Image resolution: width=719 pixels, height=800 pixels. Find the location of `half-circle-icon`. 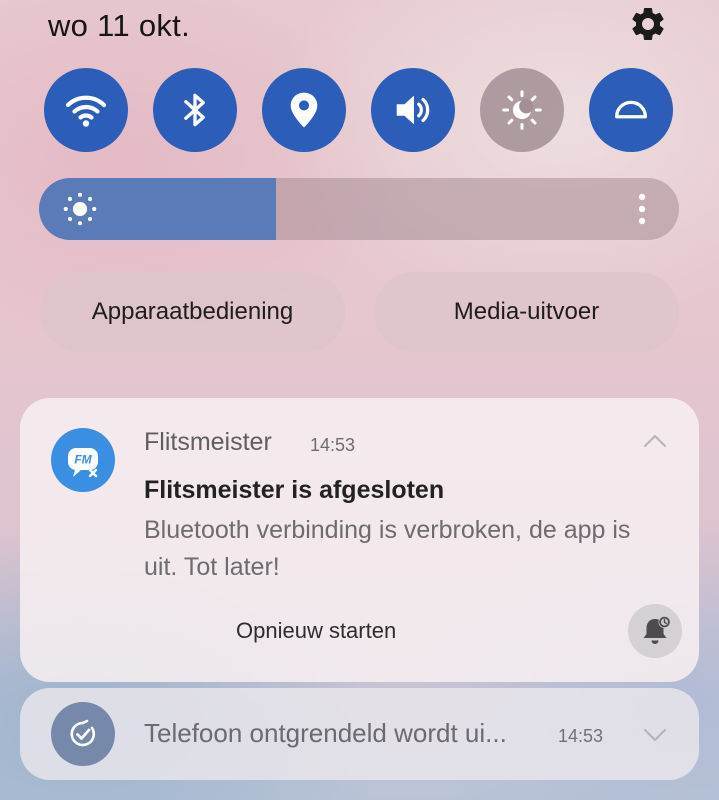

half-circle-icon is located at coordinates (631, 109).